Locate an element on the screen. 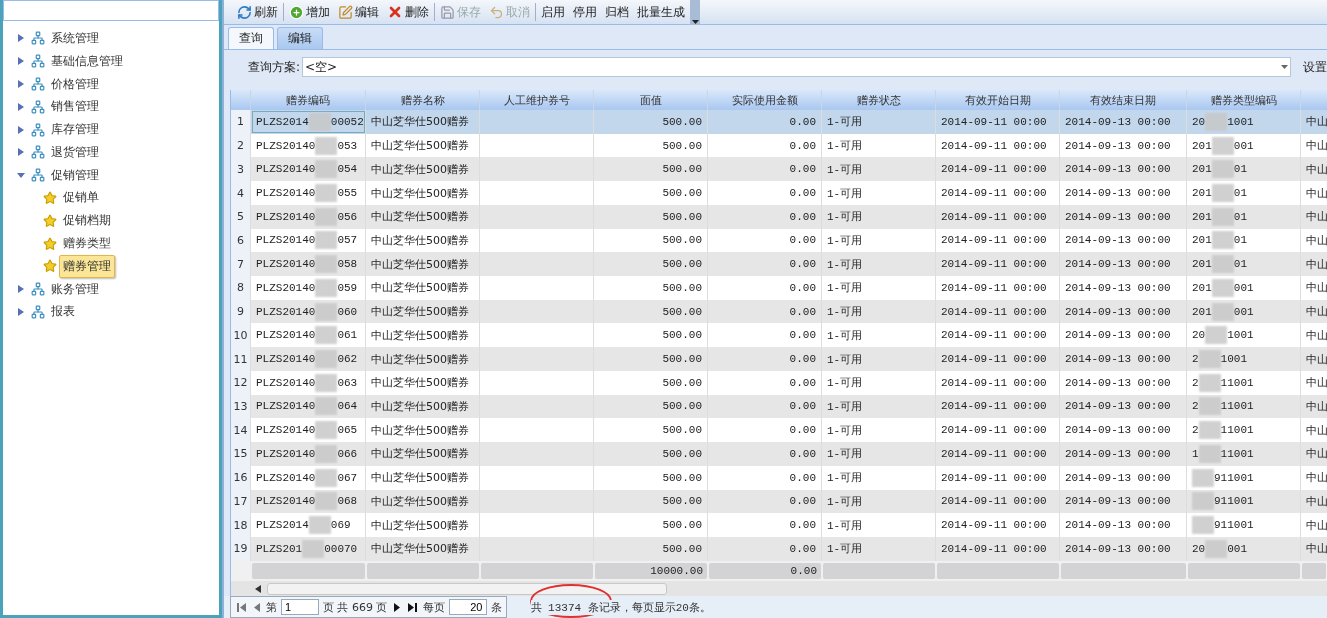  table-cell: PLZS20140 066 is located at coordinates (308, 454).